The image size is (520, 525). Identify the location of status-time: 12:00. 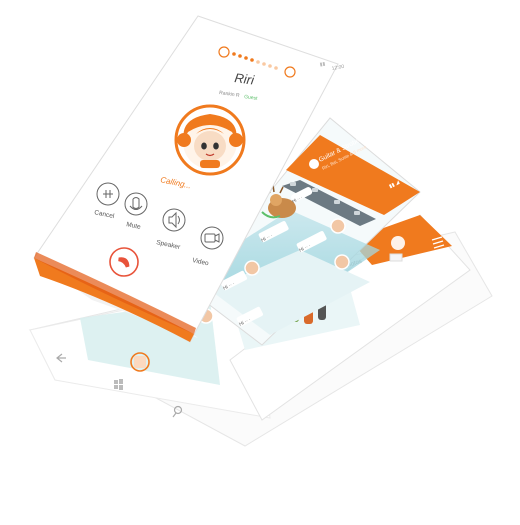
(338, 68).